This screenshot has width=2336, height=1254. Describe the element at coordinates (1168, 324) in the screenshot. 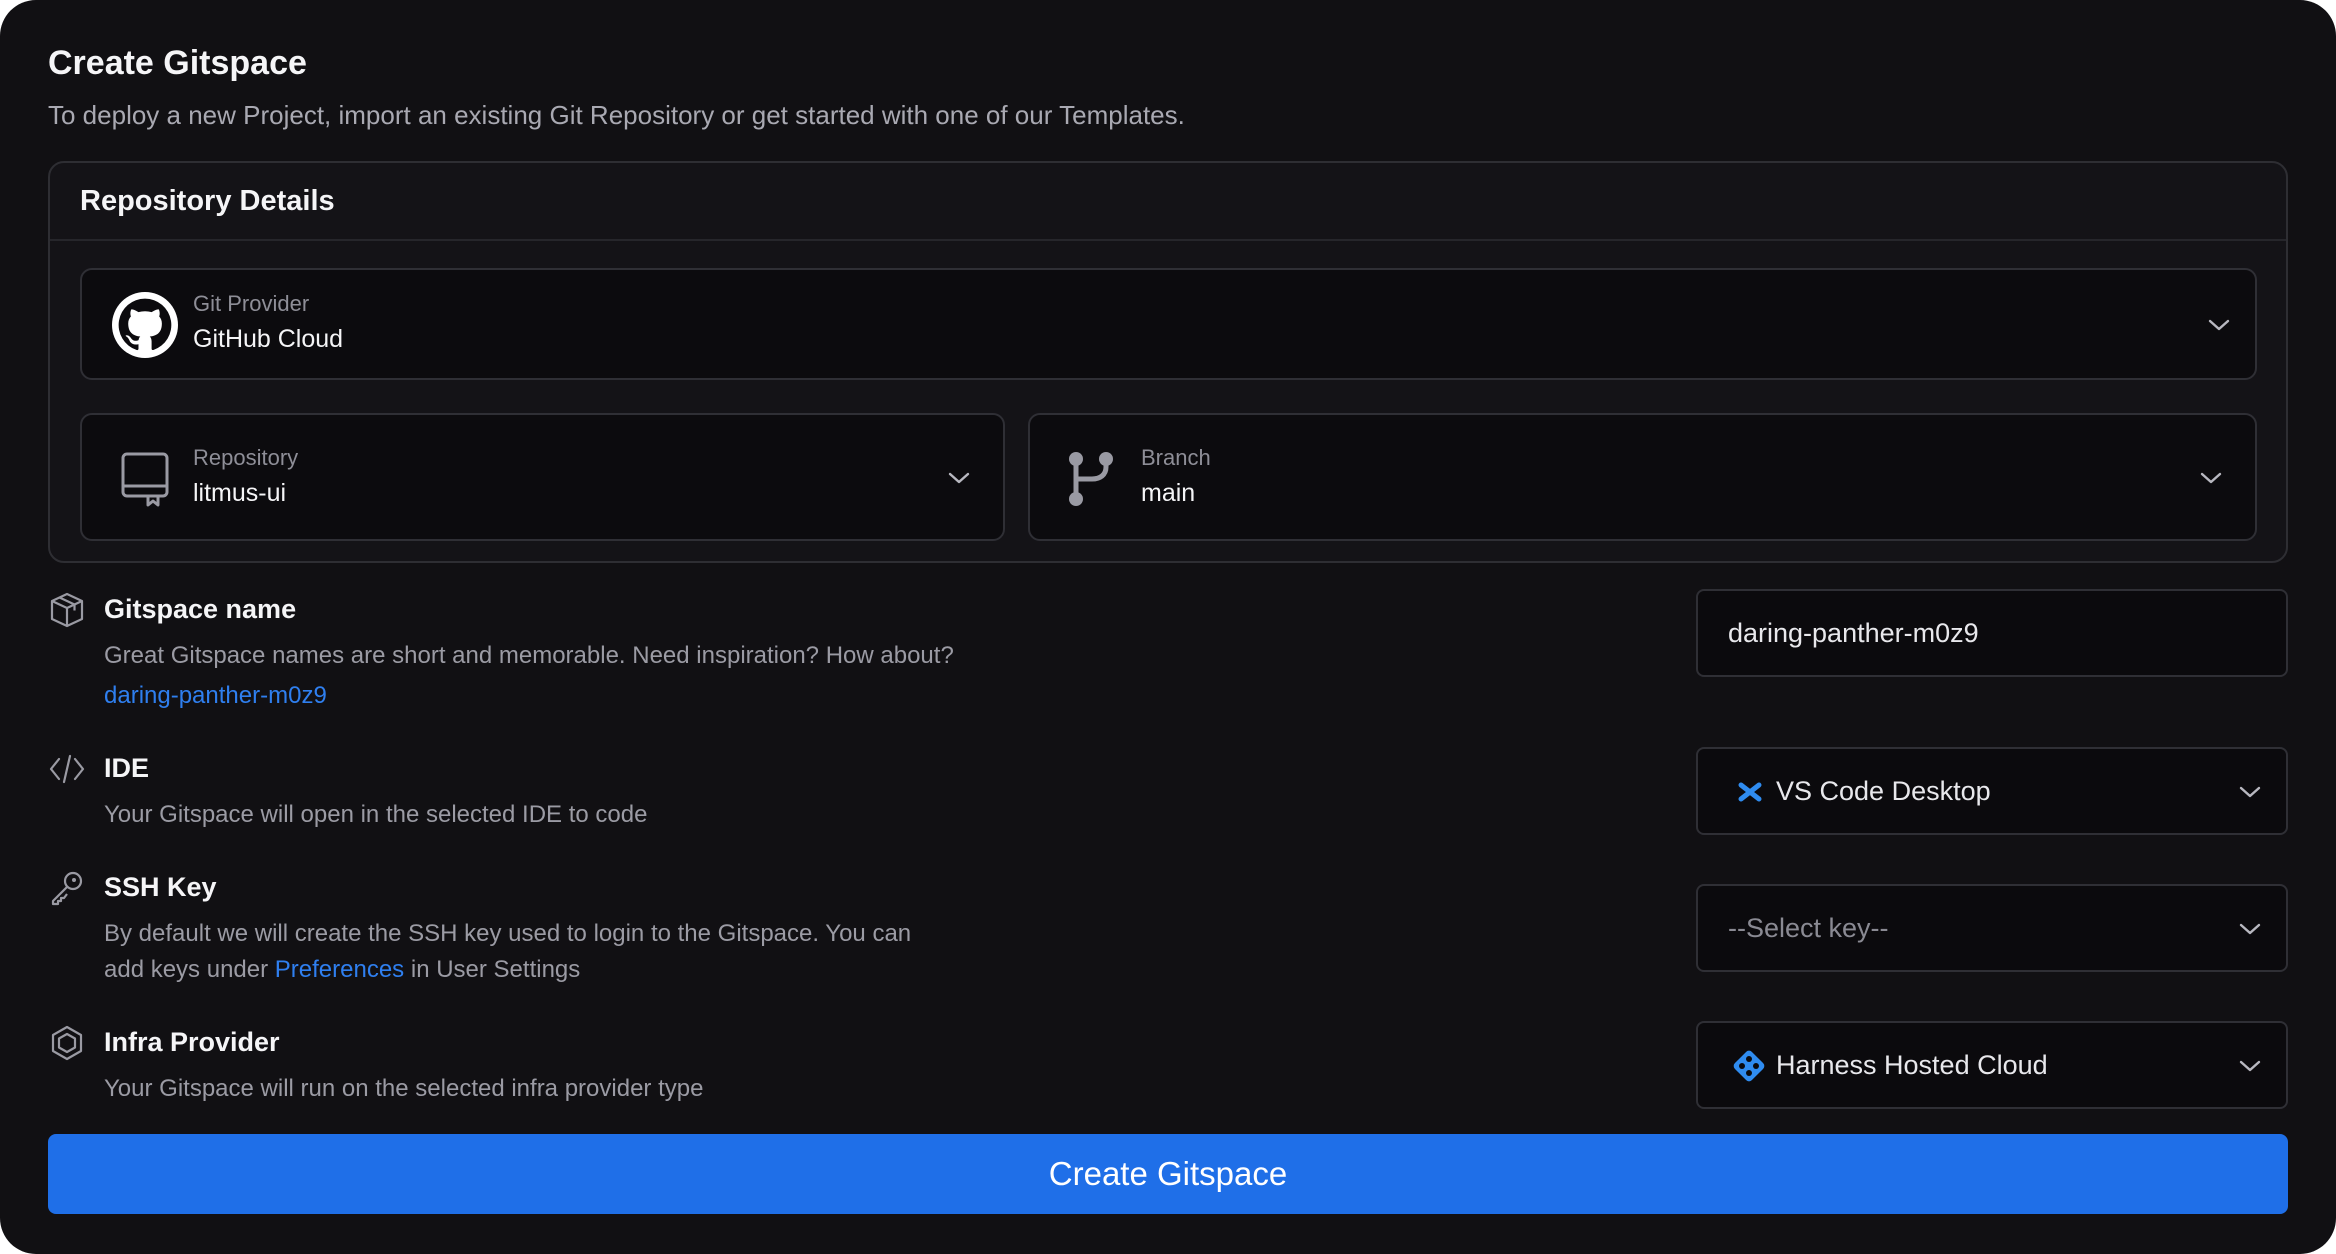

I see `git-provider-select: Git Provider GitHub Cloud` at that location.